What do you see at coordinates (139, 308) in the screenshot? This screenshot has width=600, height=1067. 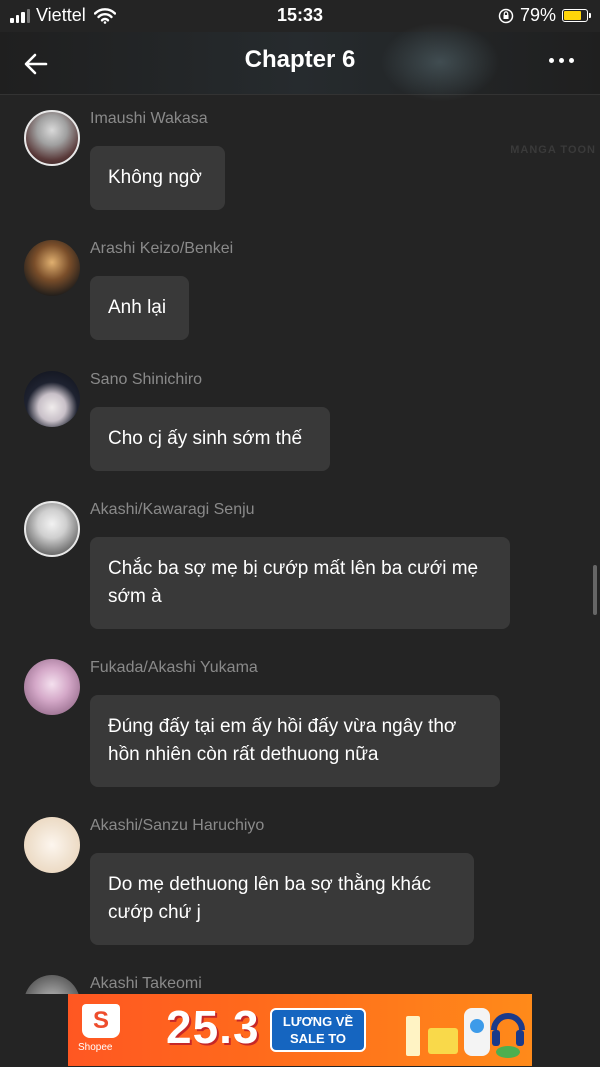 I see `message-bubble: Anh lại` at bounding box center [139, 308].